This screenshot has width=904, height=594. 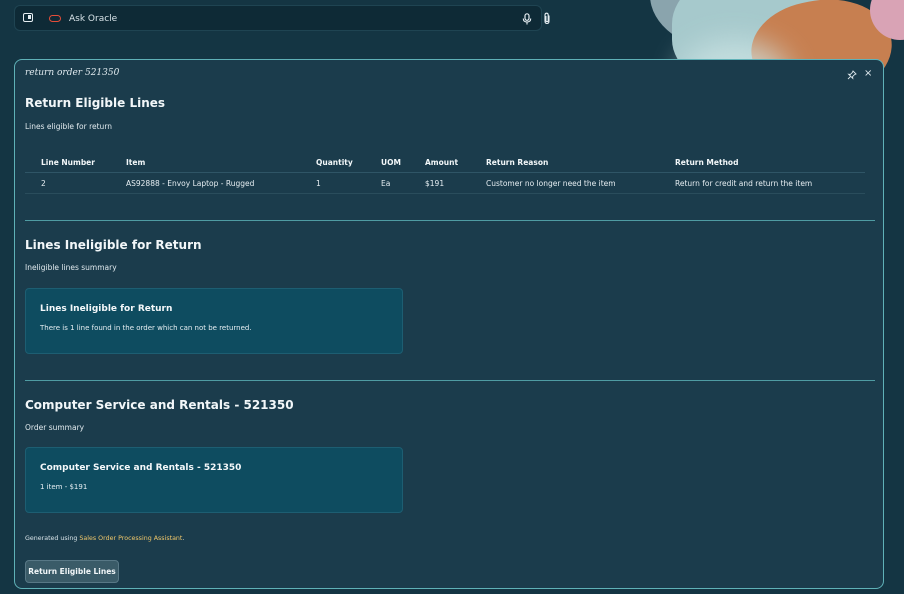 What do you see at coordinates (527, 19) in the screenshot?
I see `microphone-icon` at bounding box center [527, 19].